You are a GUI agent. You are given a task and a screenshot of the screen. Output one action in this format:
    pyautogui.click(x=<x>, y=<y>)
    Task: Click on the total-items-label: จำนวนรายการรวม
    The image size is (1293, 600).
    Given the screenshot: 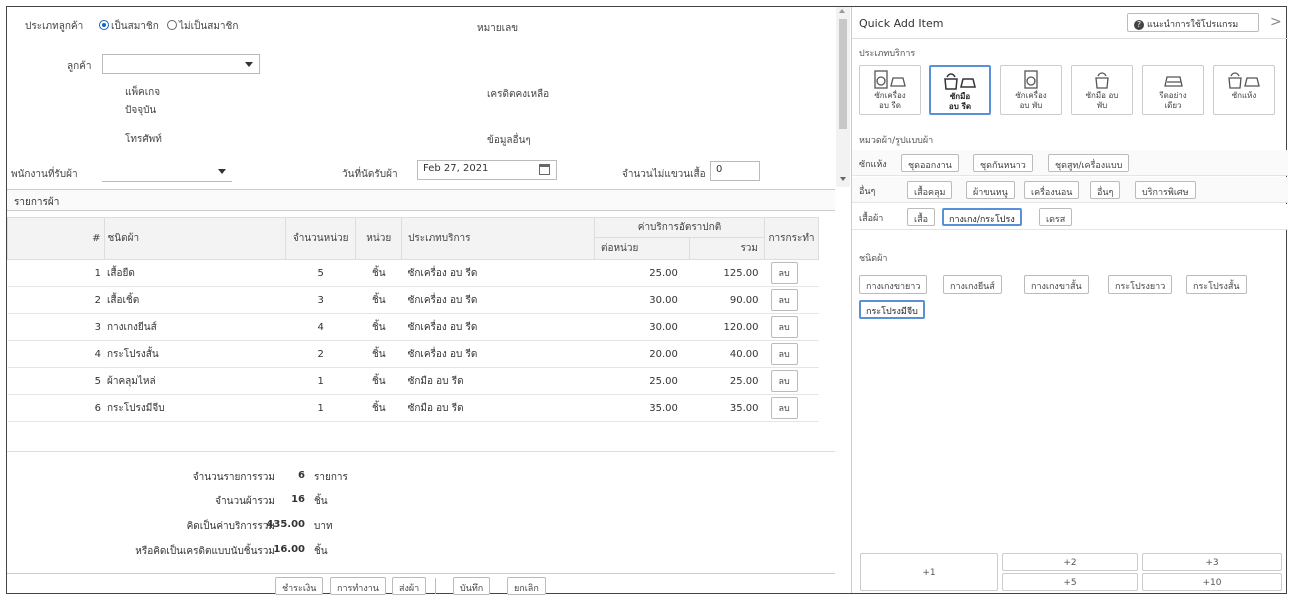 What is the action you would take?
    pyautogui.click(x=233, y=477)
    